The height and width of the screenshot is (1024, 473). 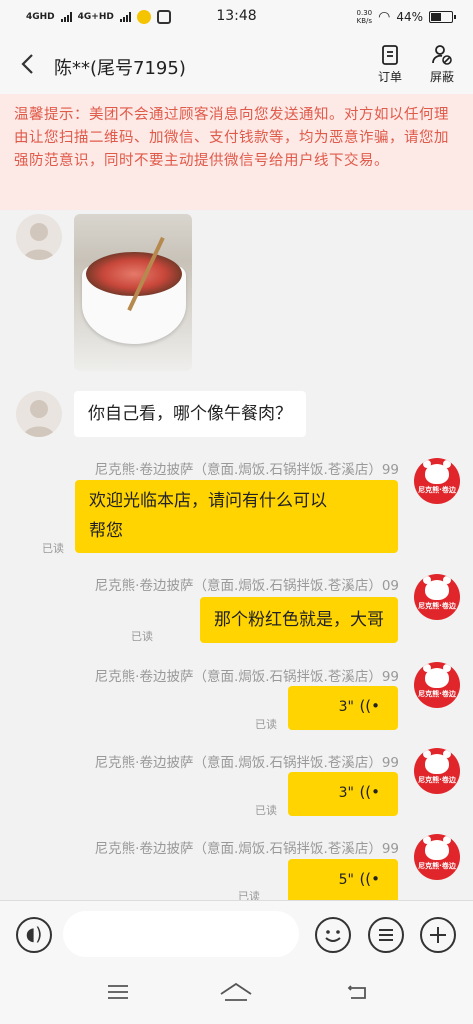 I want to click on list-icon, so click(x=386, y=935).